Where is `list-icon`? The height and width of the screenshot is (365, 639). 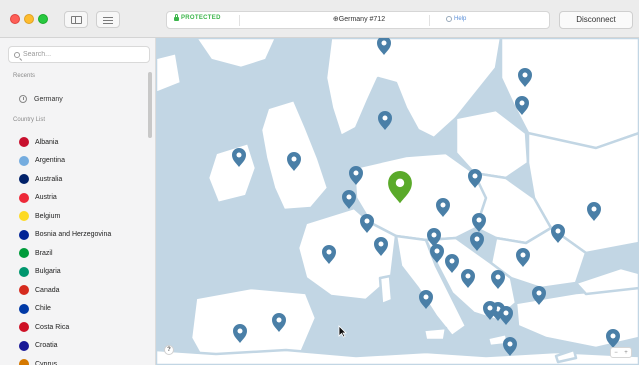 list-icon is located at coordinates (108, 20).